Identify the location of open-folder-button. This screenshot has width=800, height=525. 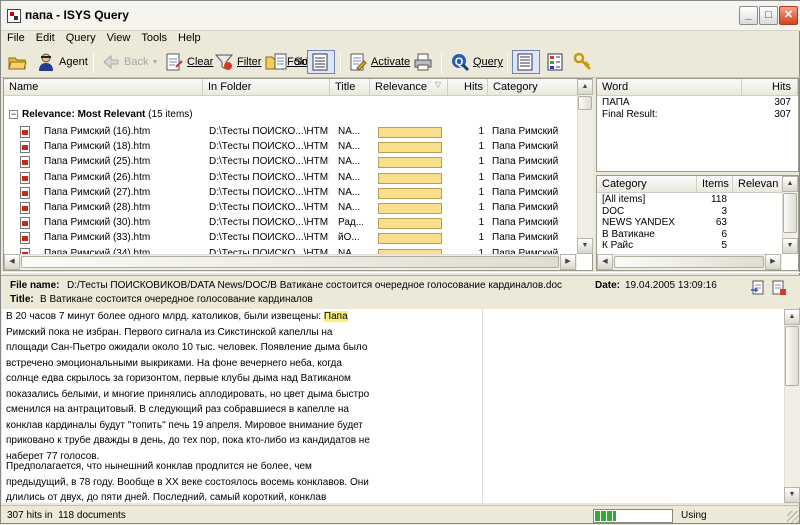
(17, 62).